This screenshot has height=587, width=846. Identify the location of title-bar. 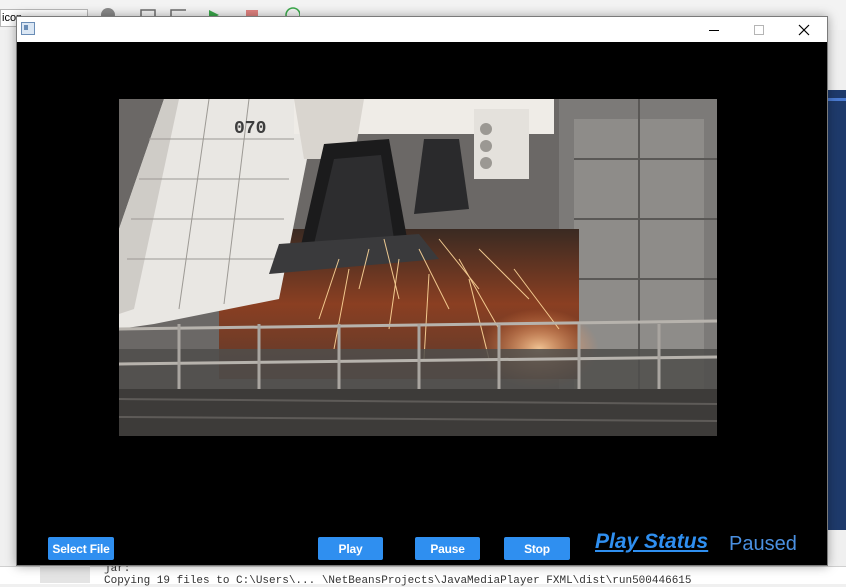
(422, 29).